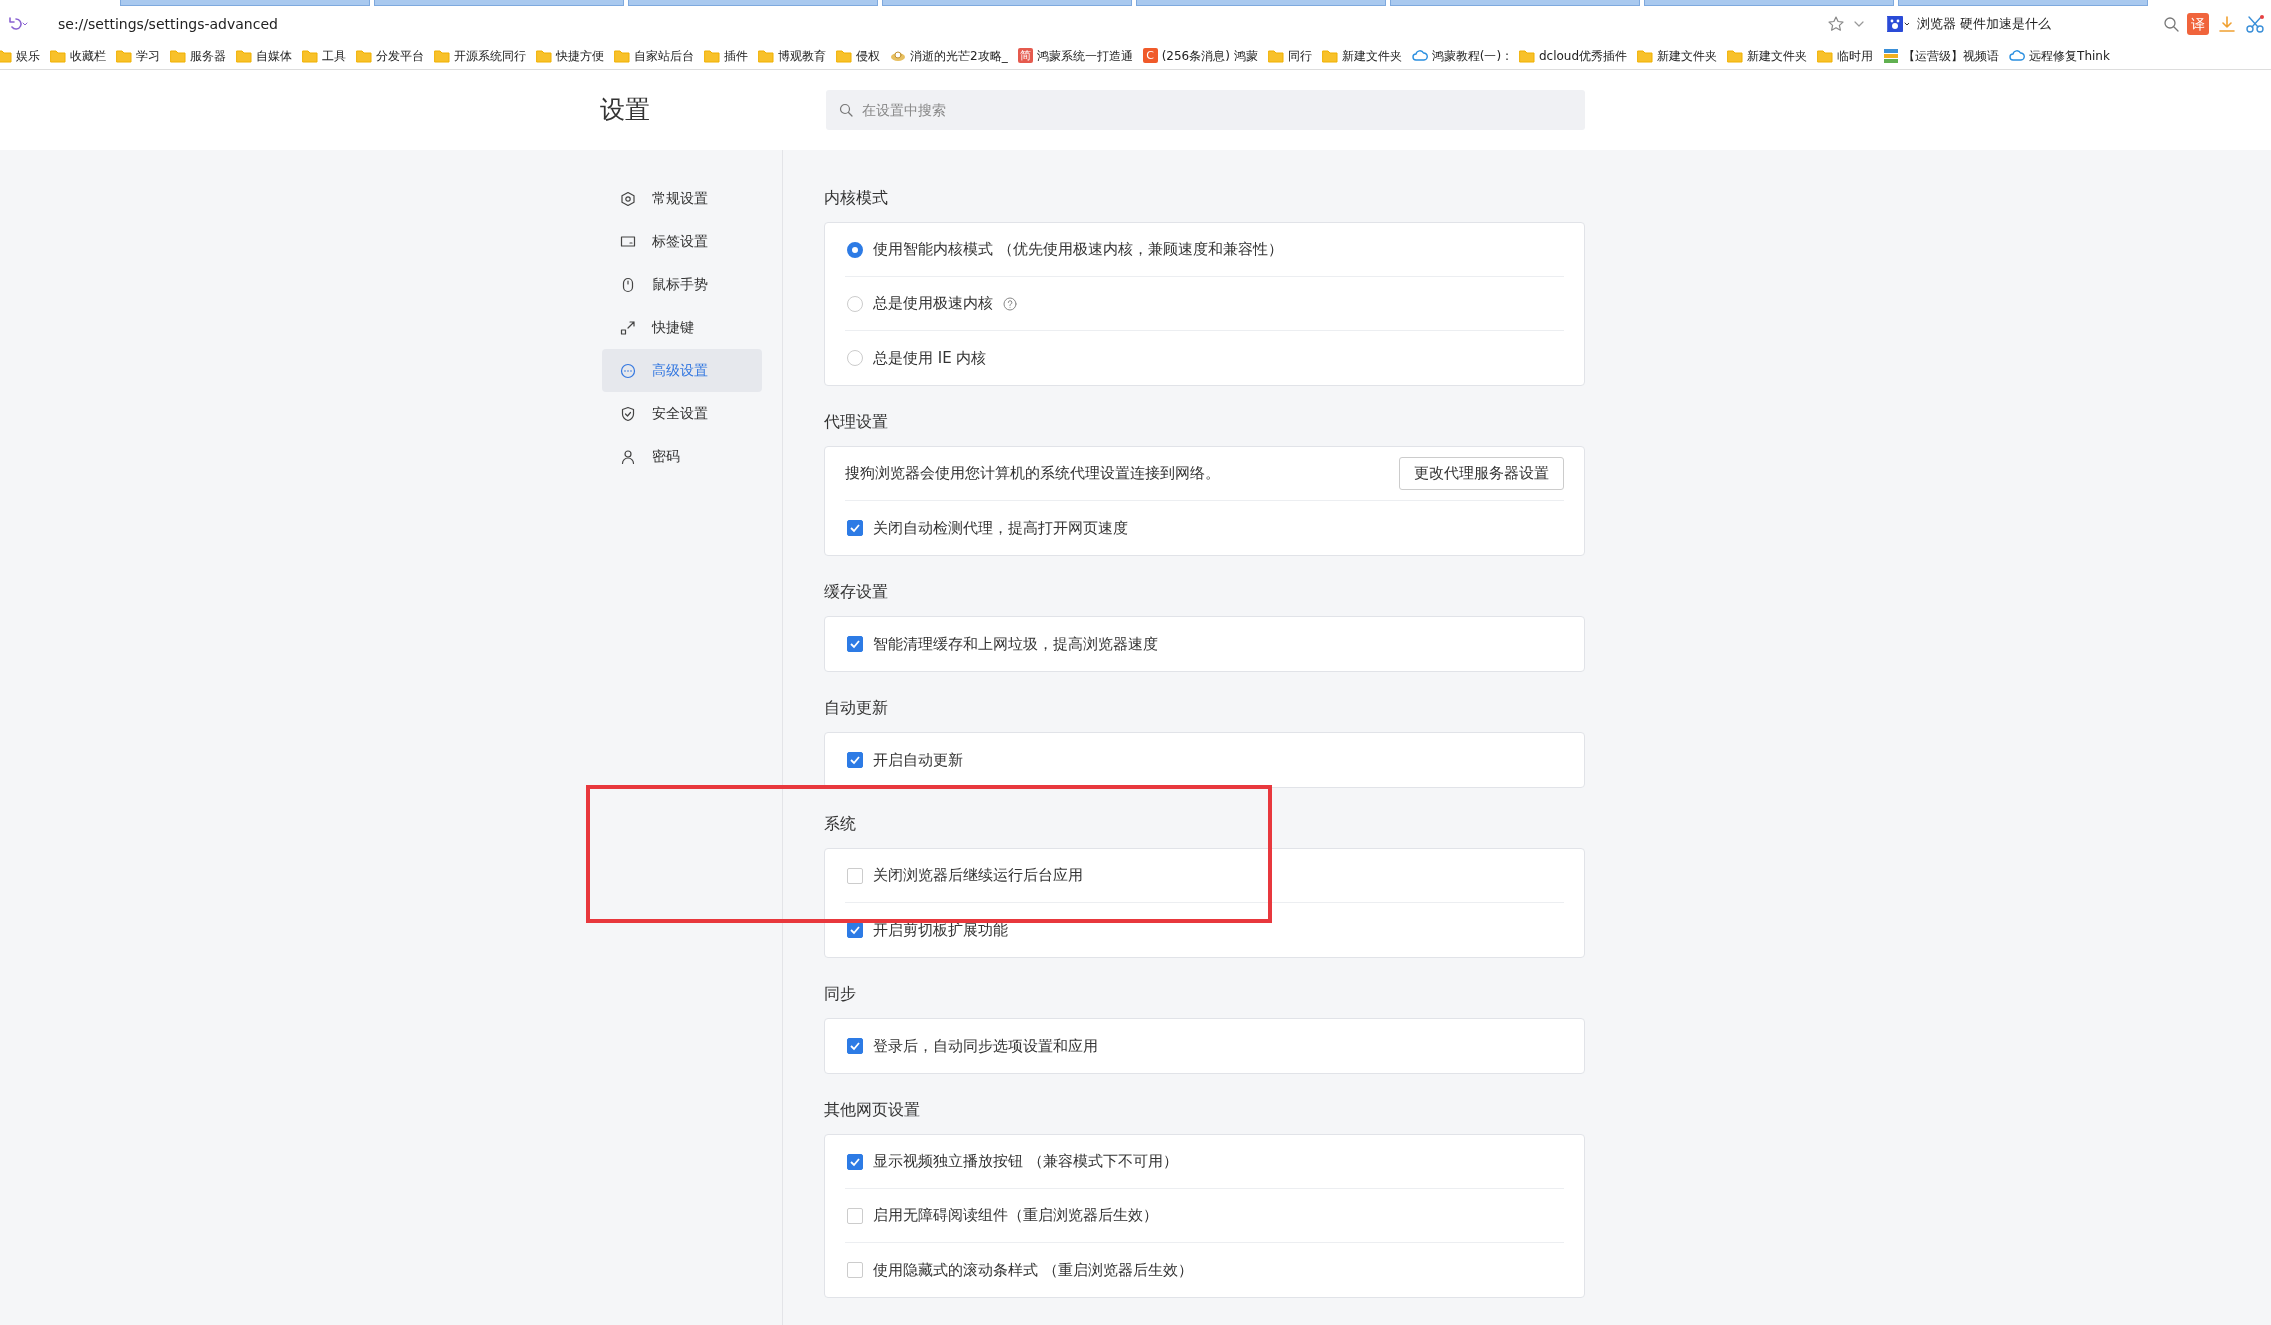 The height and width of the screenshot is (1325, 2271). What do you see at coordinates (78, 55) in the screenshot?
I see `bookmark-link: 收藏栏` at bounding box center [78, 55].